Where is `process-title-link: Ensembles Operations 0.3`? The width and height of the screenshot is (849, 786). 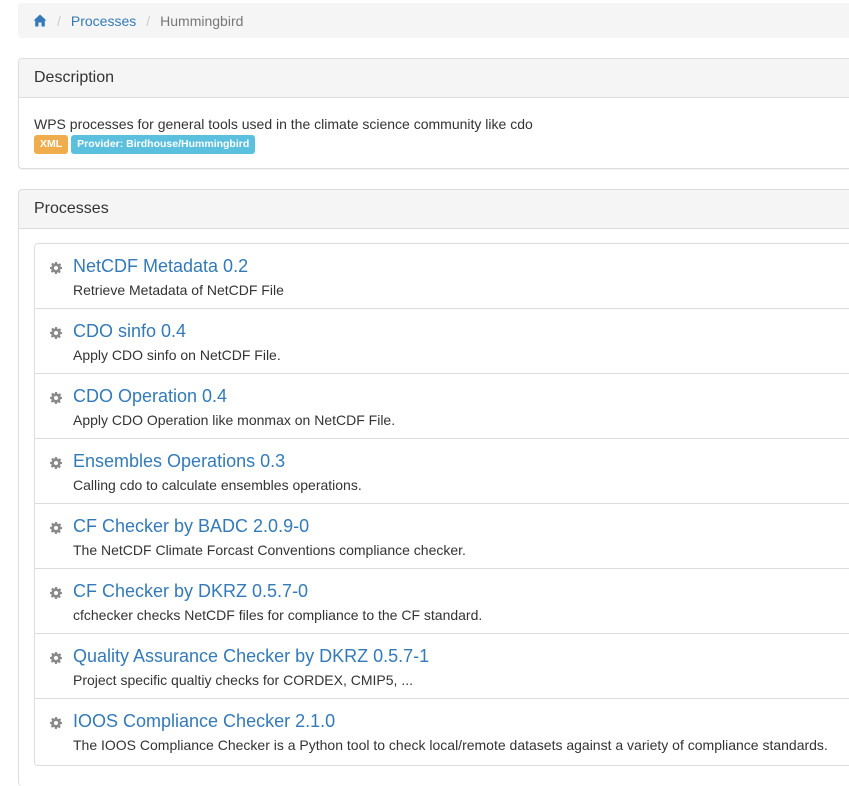
process-title-link: Ensembles Operations 0.3 is located at coordinates (179, 461).